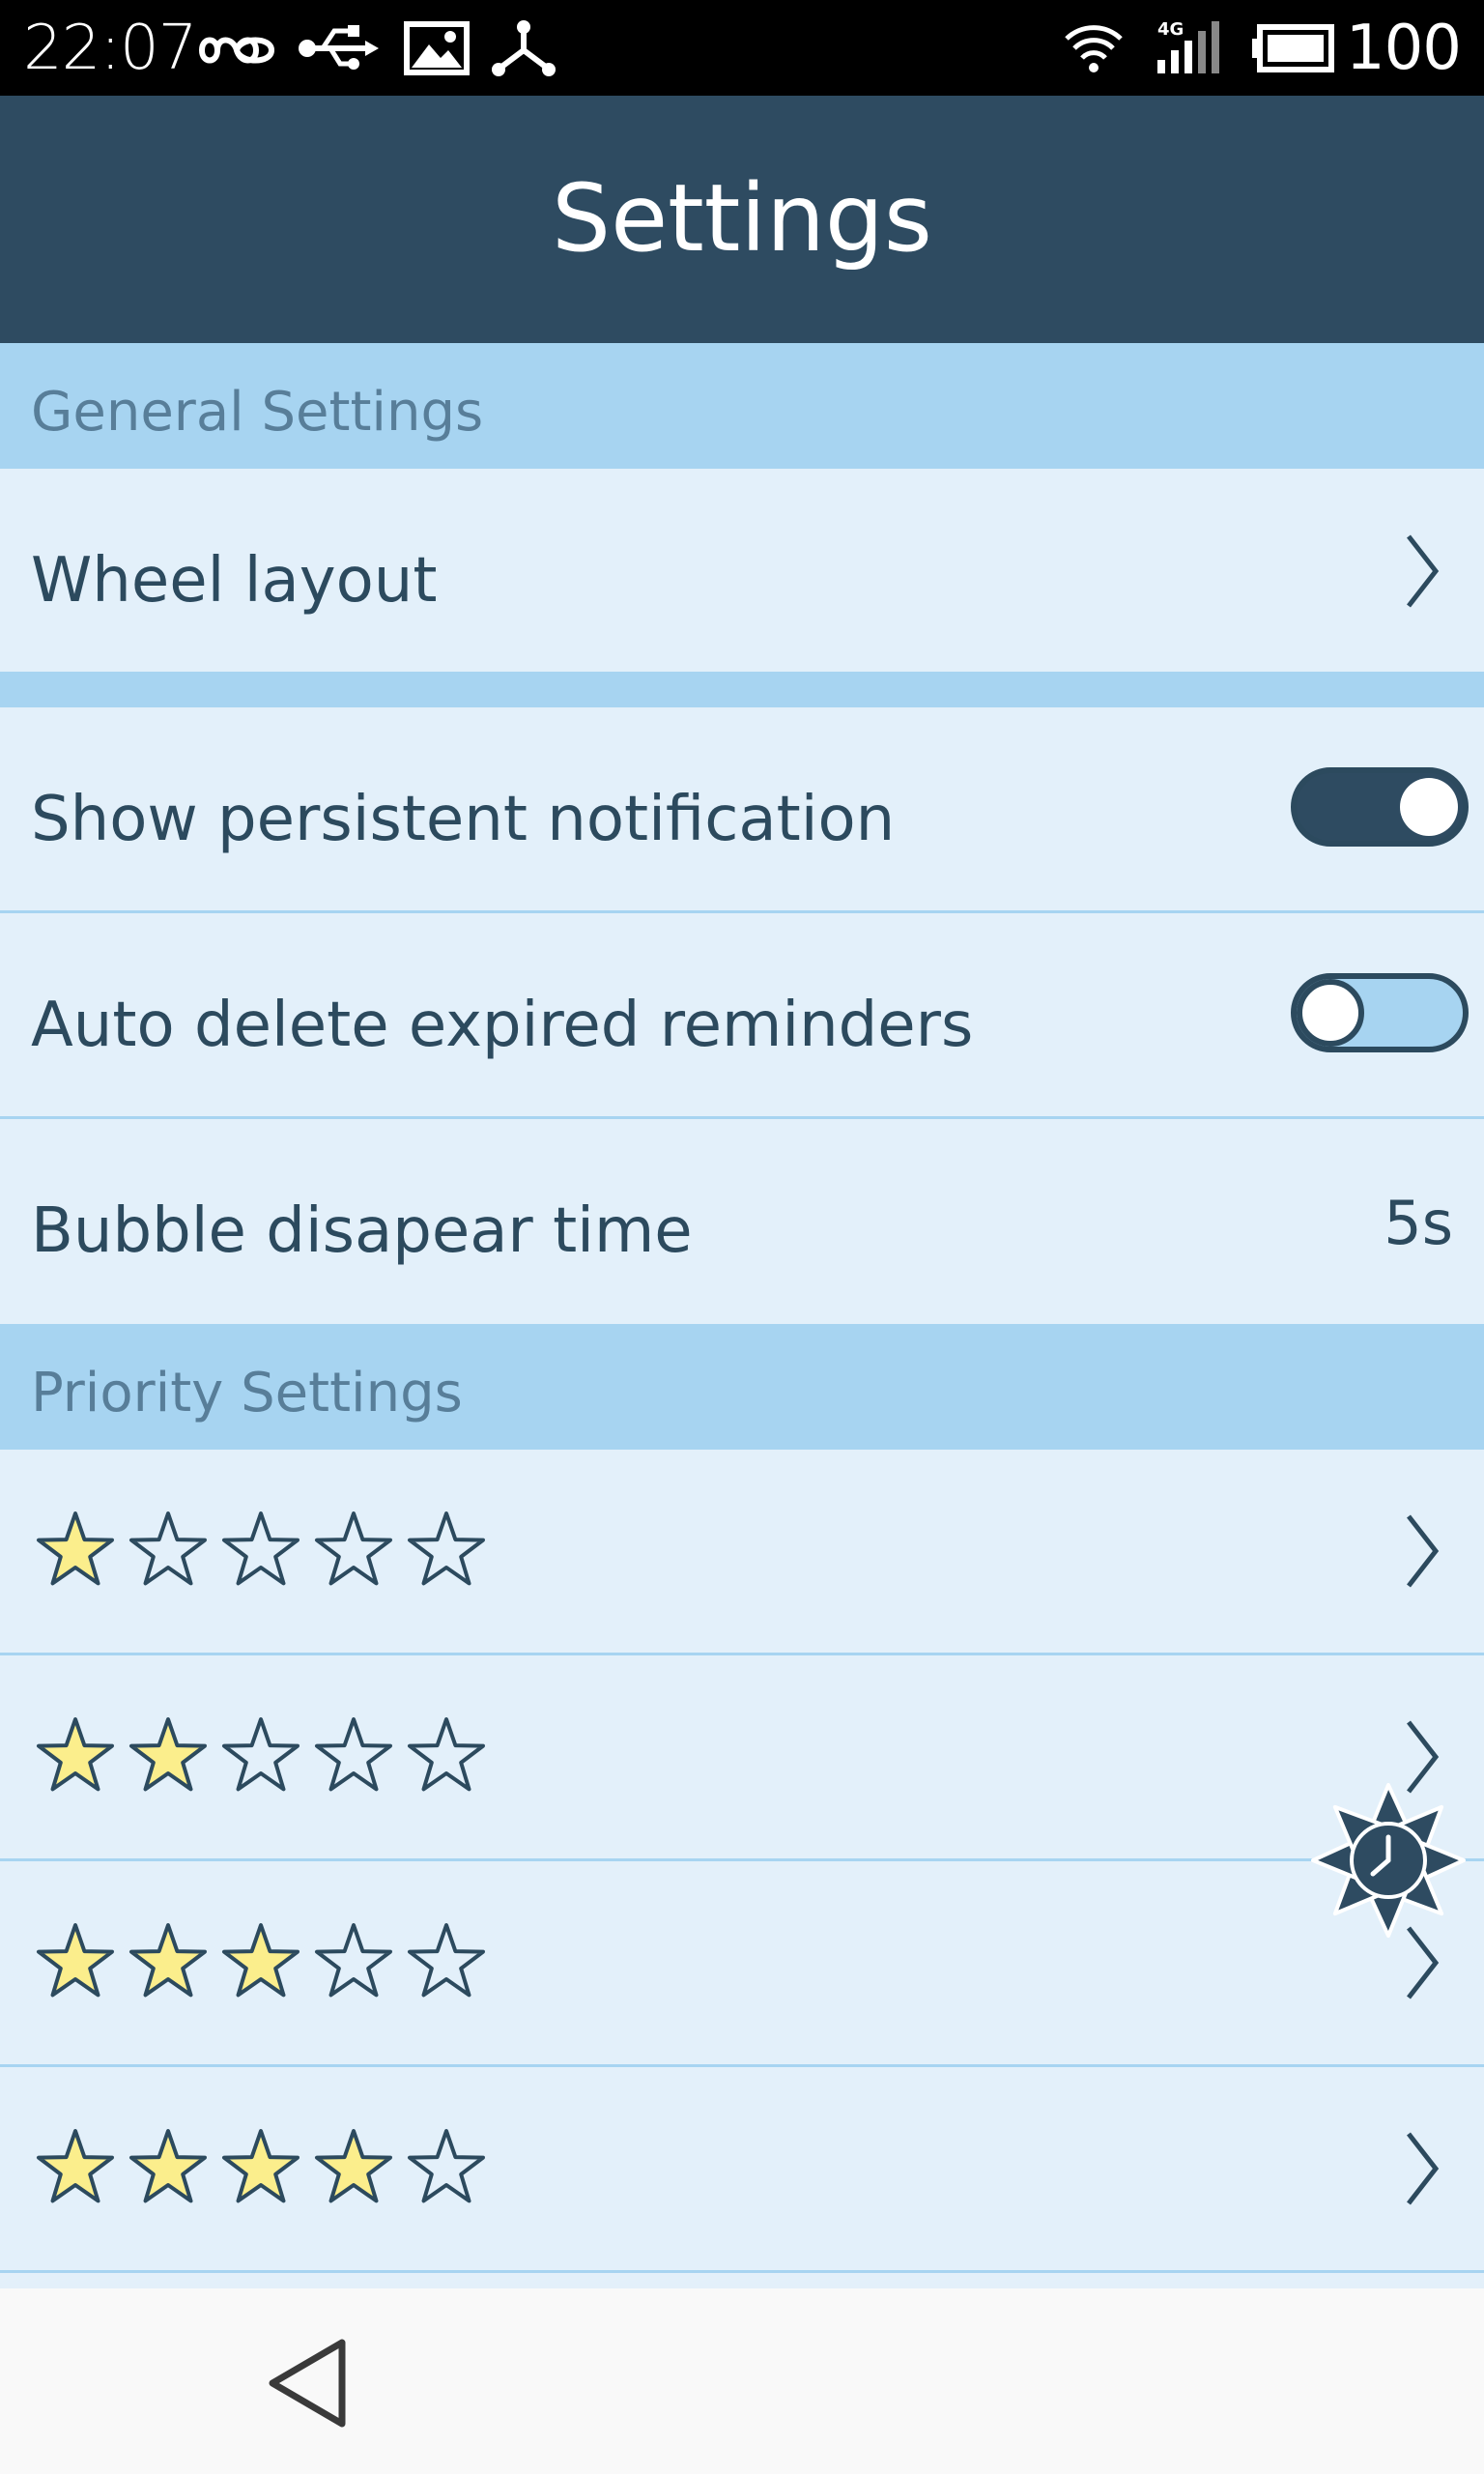 The image size is (1484, 2474). I want to click on share-icon, so click(524, 48).